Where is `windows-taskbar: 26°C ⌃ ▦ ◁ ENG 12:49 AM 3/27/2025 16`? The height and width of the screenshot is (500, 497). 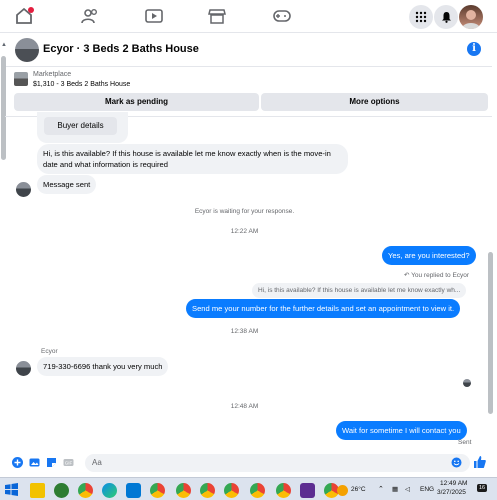
windows-taskbar: 26°C ⌃ ▦ ◁ ENG 12:49 AM 3/27/2025 16 is located at coordinates (248, 488).